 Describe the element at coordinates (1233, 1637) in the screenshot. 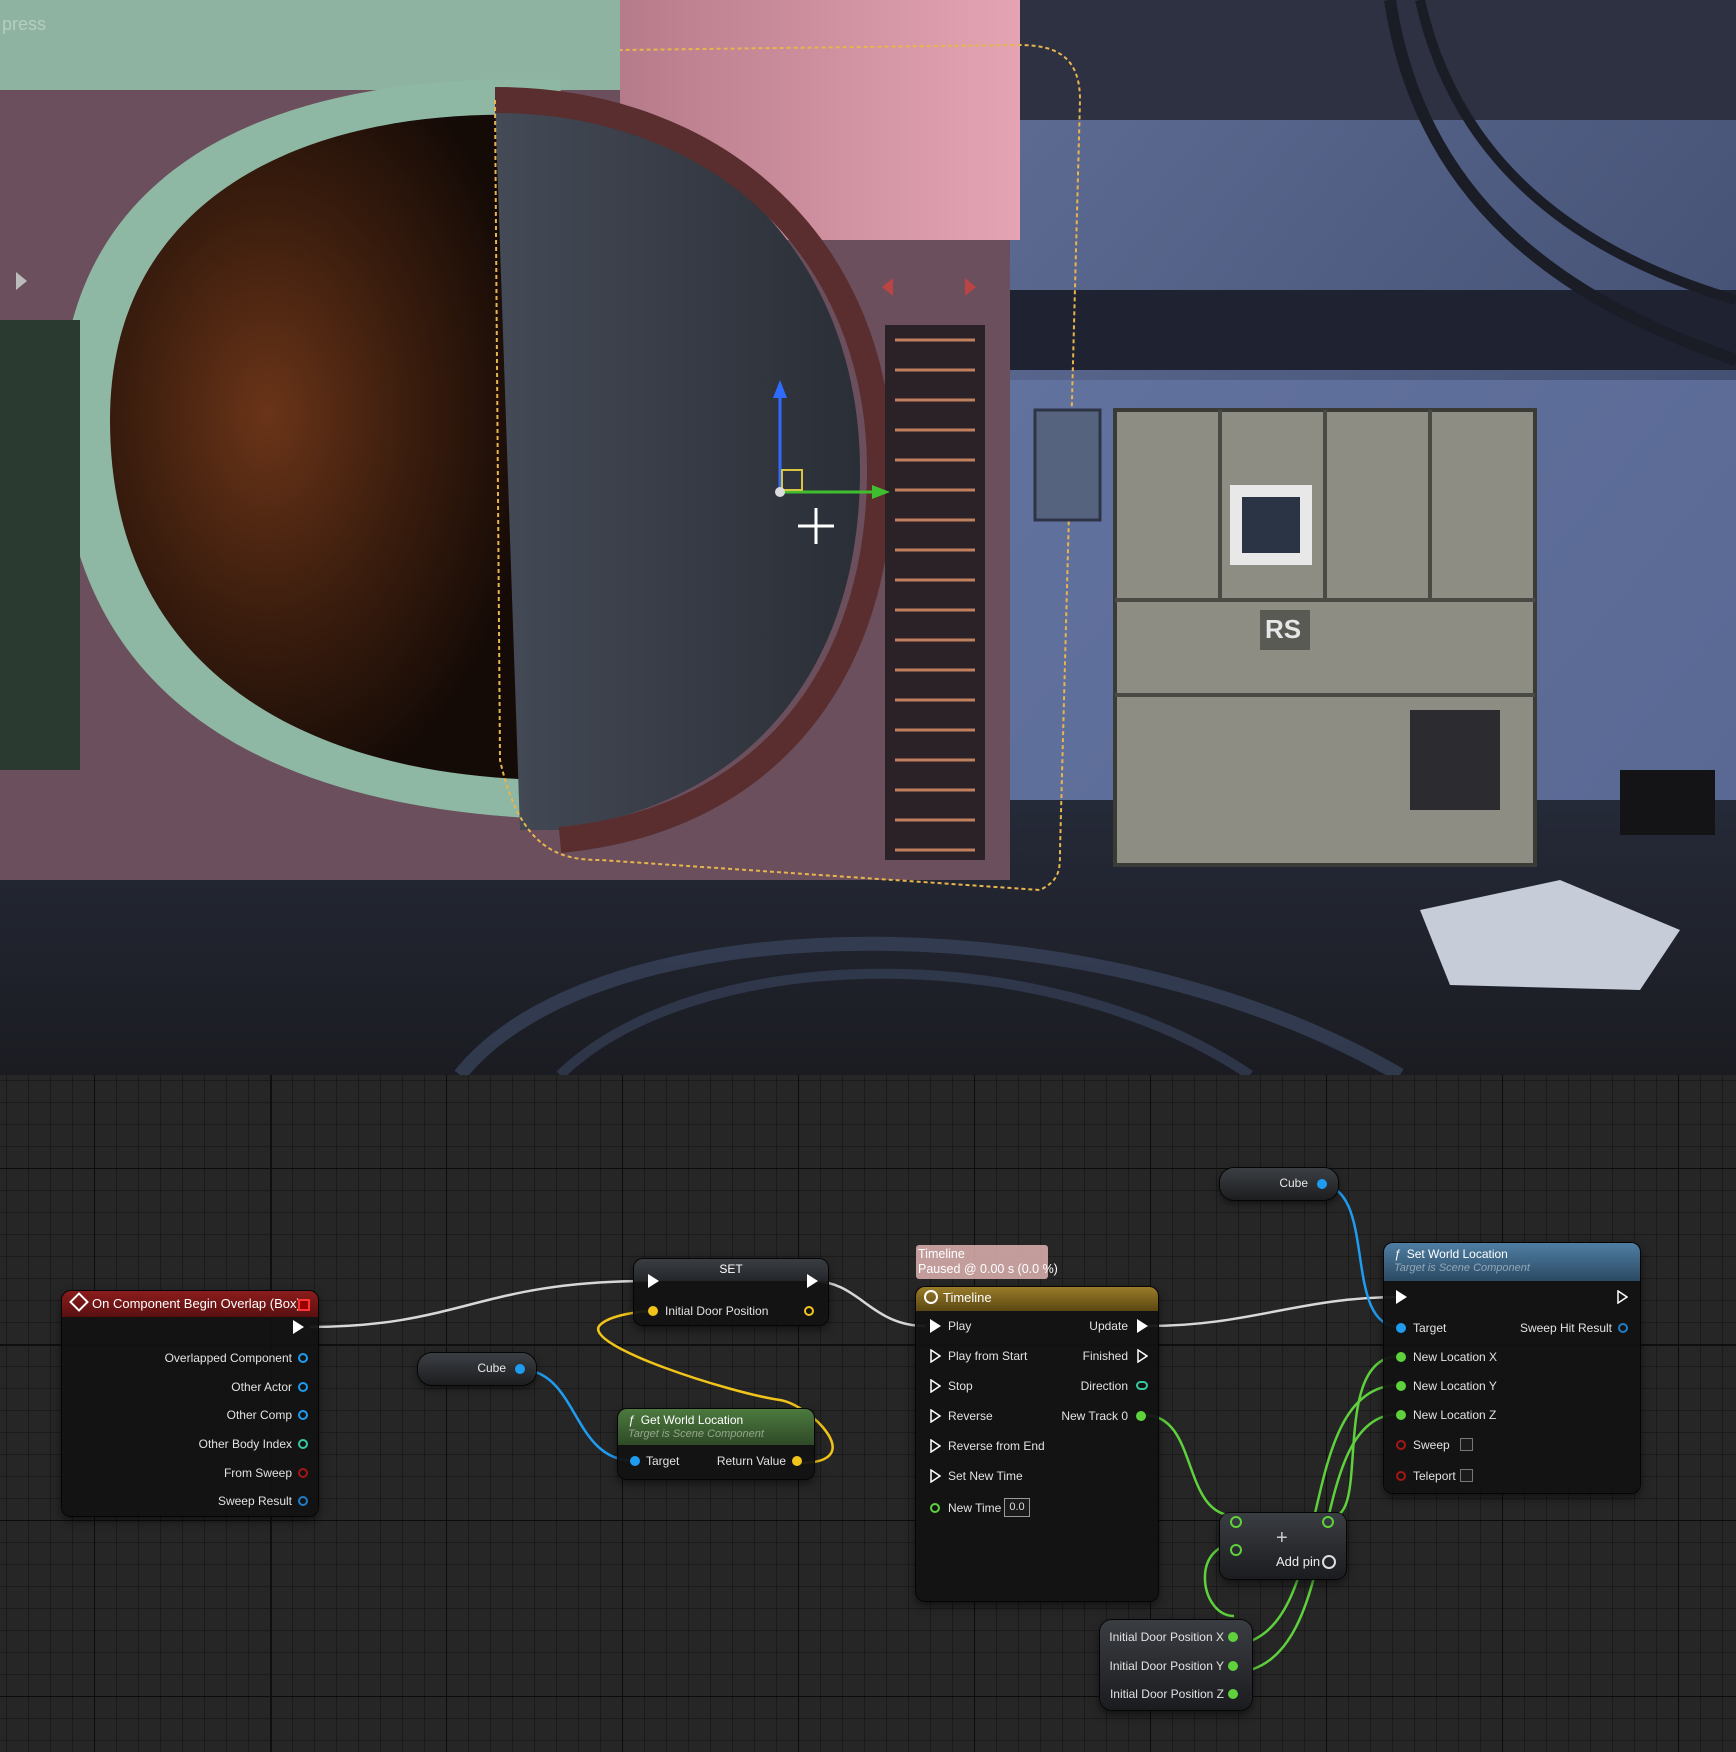

I see `idp-x-pin` at that location.